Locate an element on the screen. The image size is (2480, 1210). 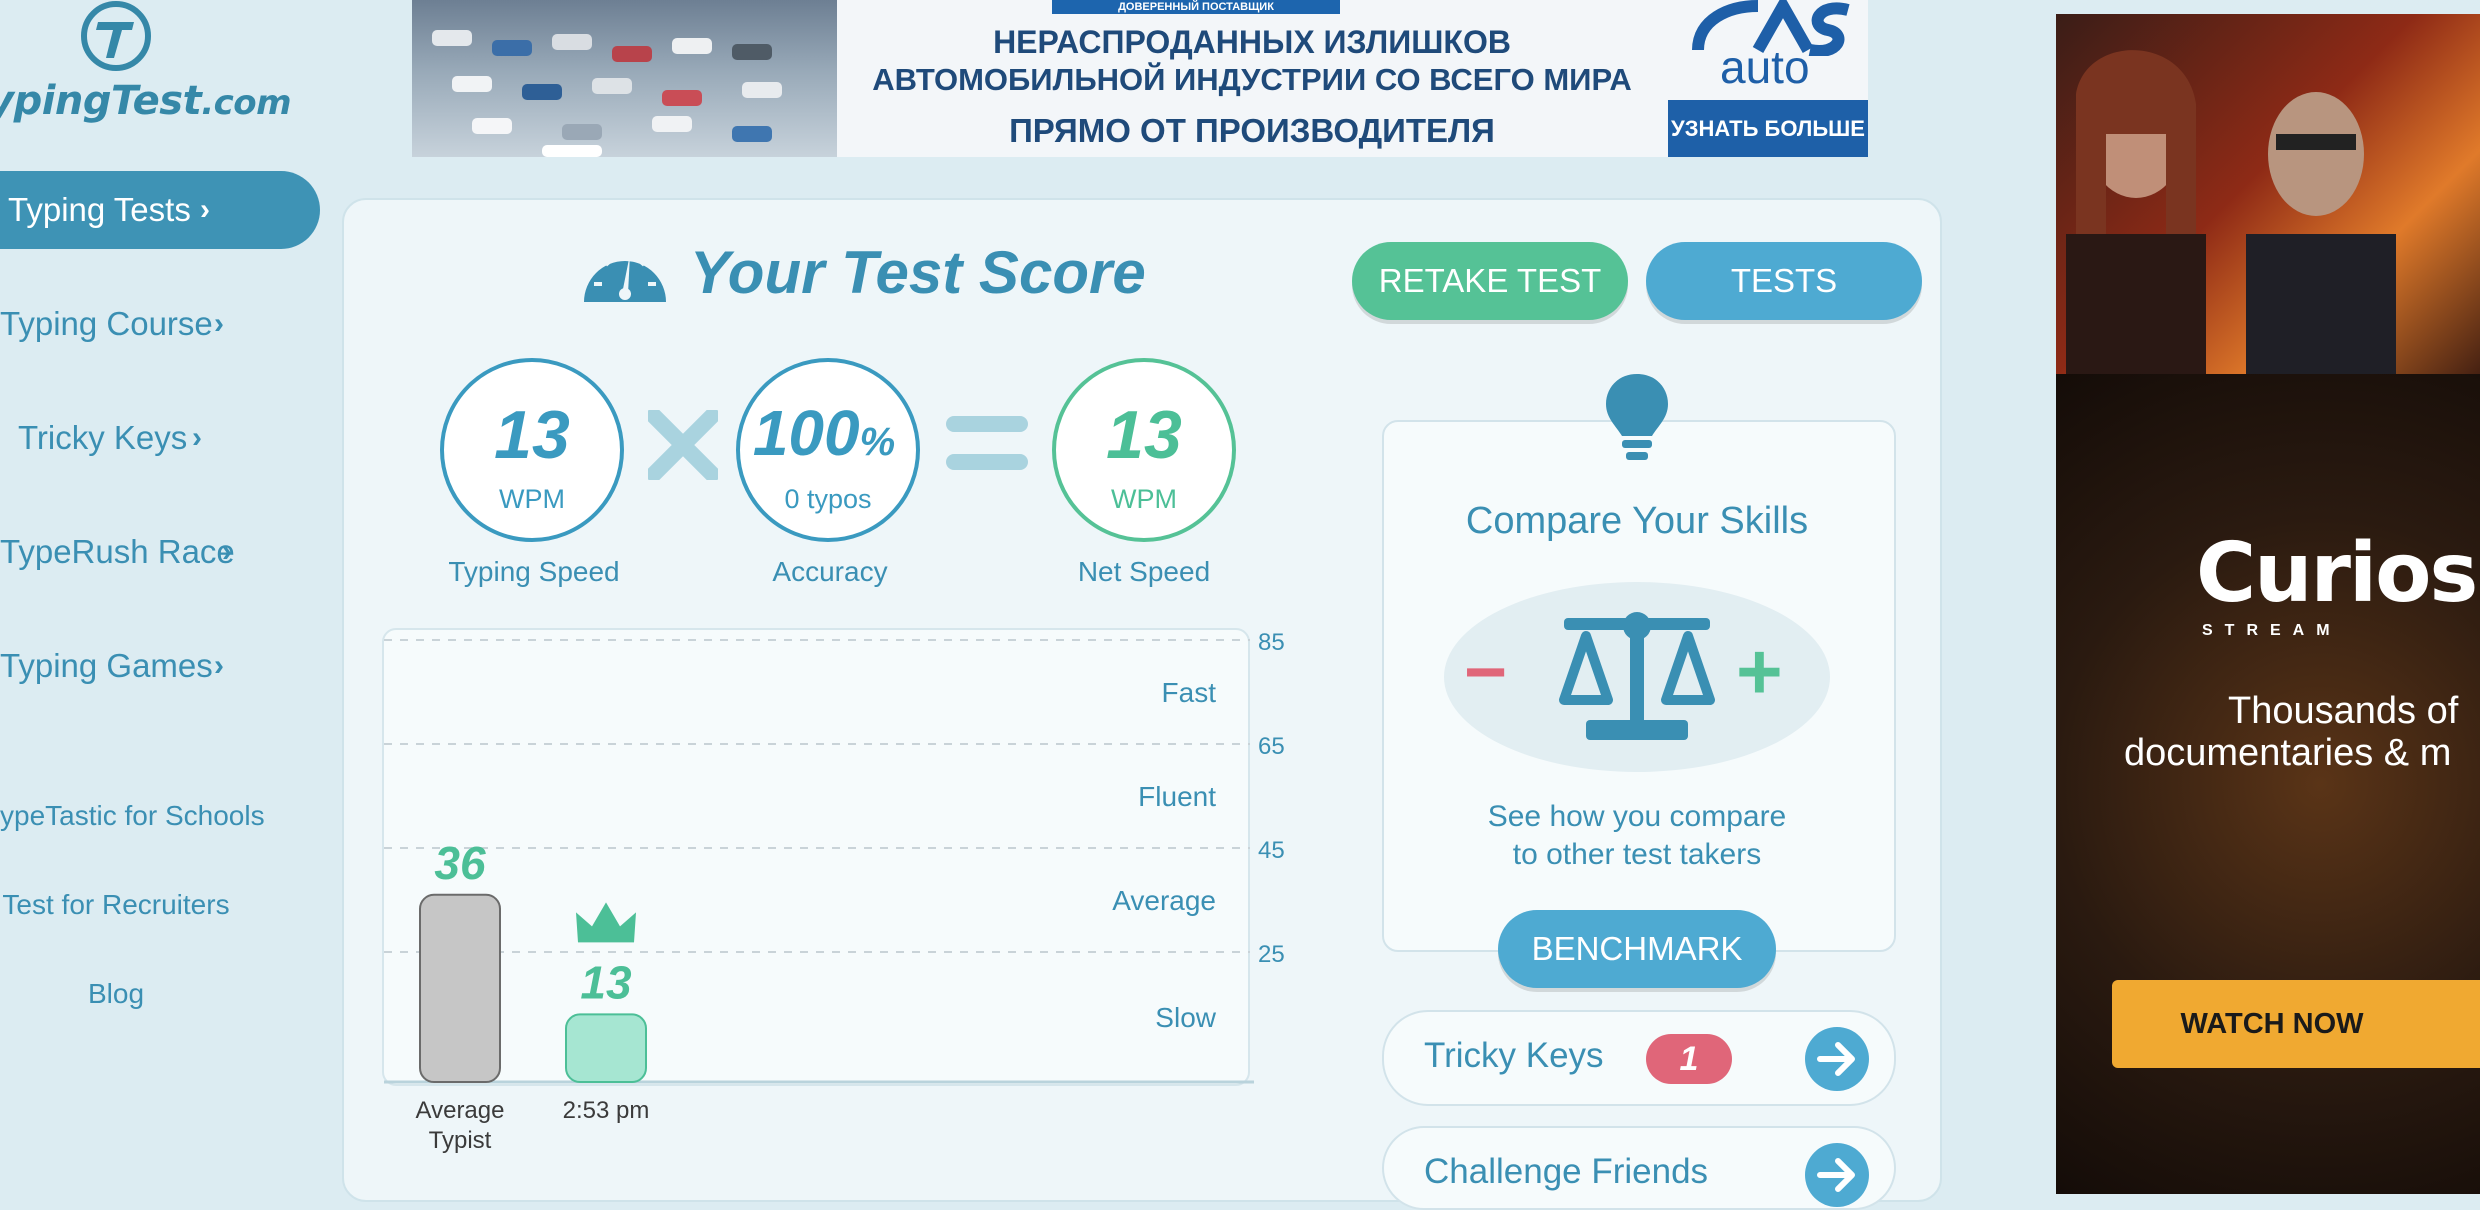
ad-brand-logo: auto is located at coordinates (1774, 50).